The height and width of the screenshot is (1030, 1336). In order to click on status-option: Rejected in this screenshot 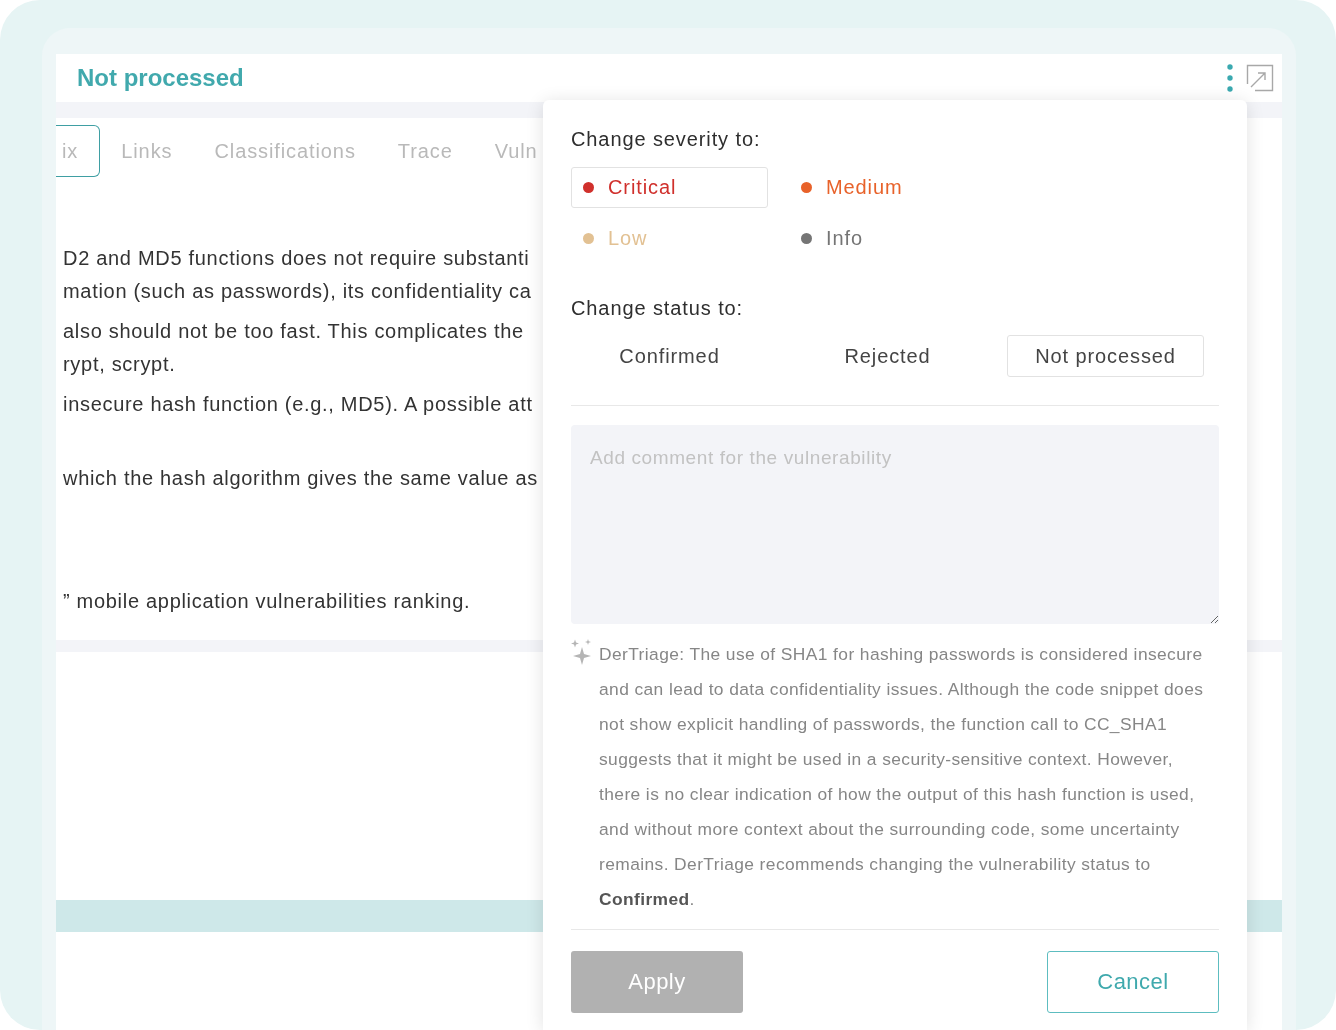, I will do `click(887, 356)`.